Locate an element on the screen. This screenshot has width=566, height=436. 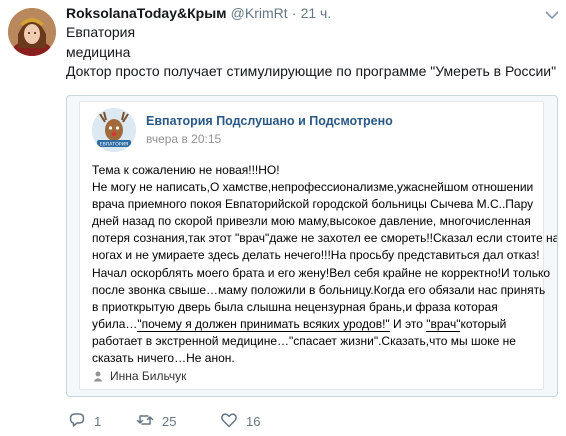
author-avatar is located at coordinates (32, 32).